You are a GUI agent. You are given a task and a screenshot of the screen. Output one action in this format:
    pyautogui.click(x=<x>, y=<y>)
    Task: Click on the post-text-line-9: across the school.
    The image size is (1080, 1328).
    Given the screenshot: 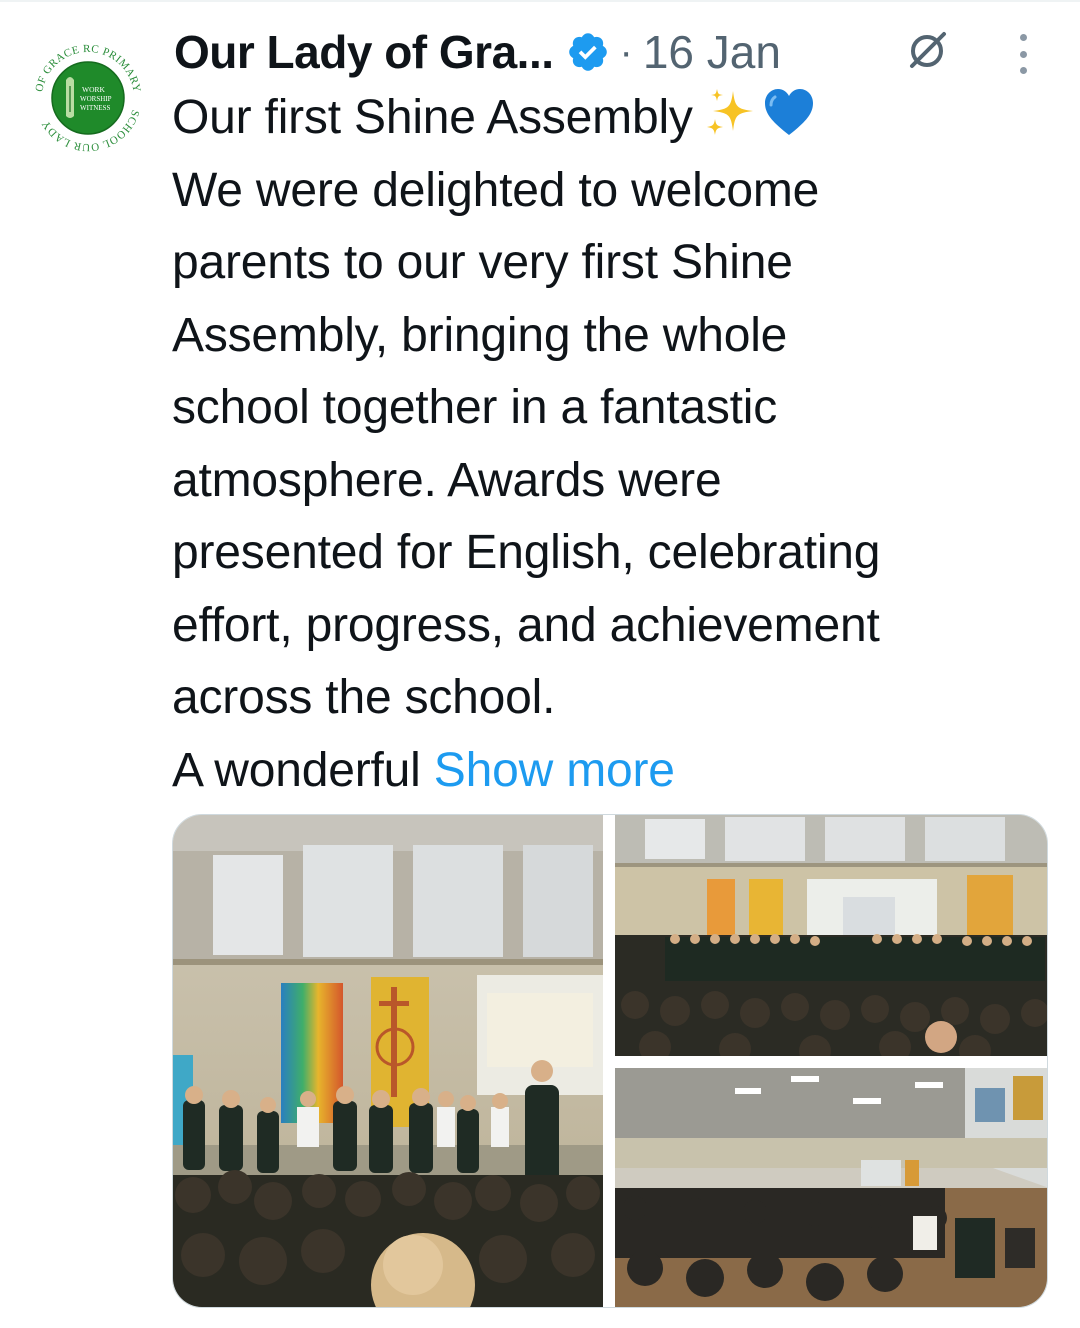 What is the action you would take?
    pyautogui.click(x=364, y=697)
    